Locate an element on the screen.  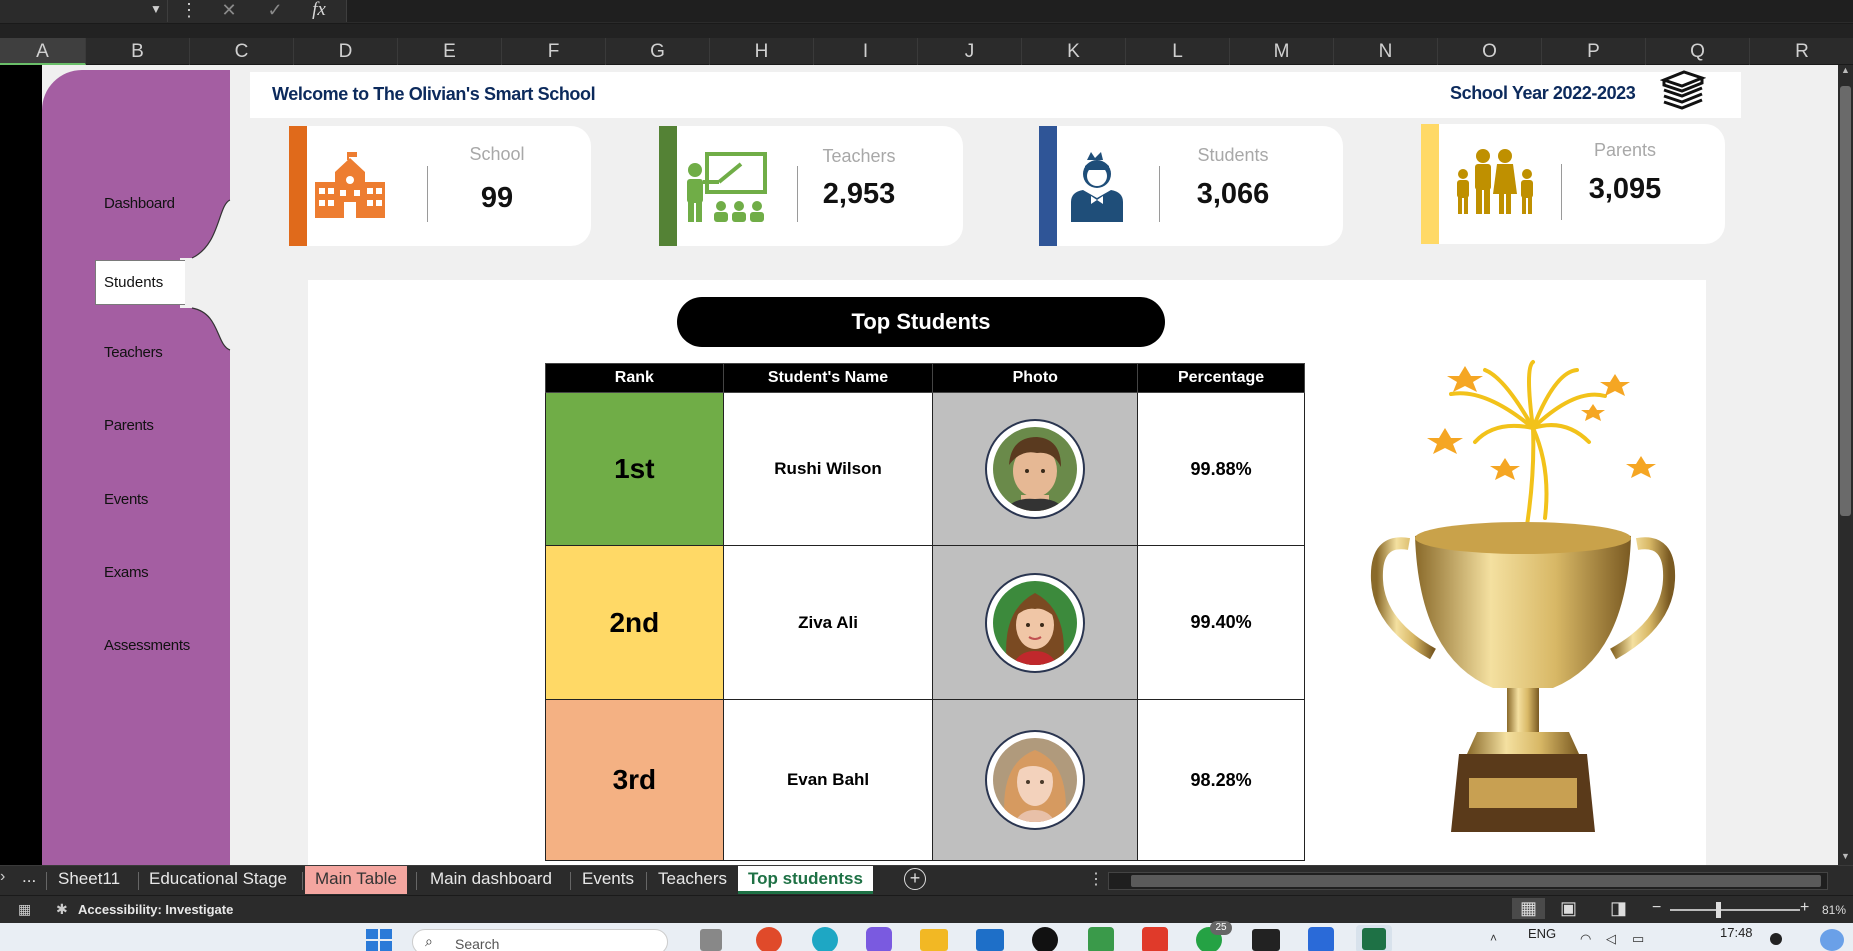
photo-cell is located at coordinates (1035, 469).